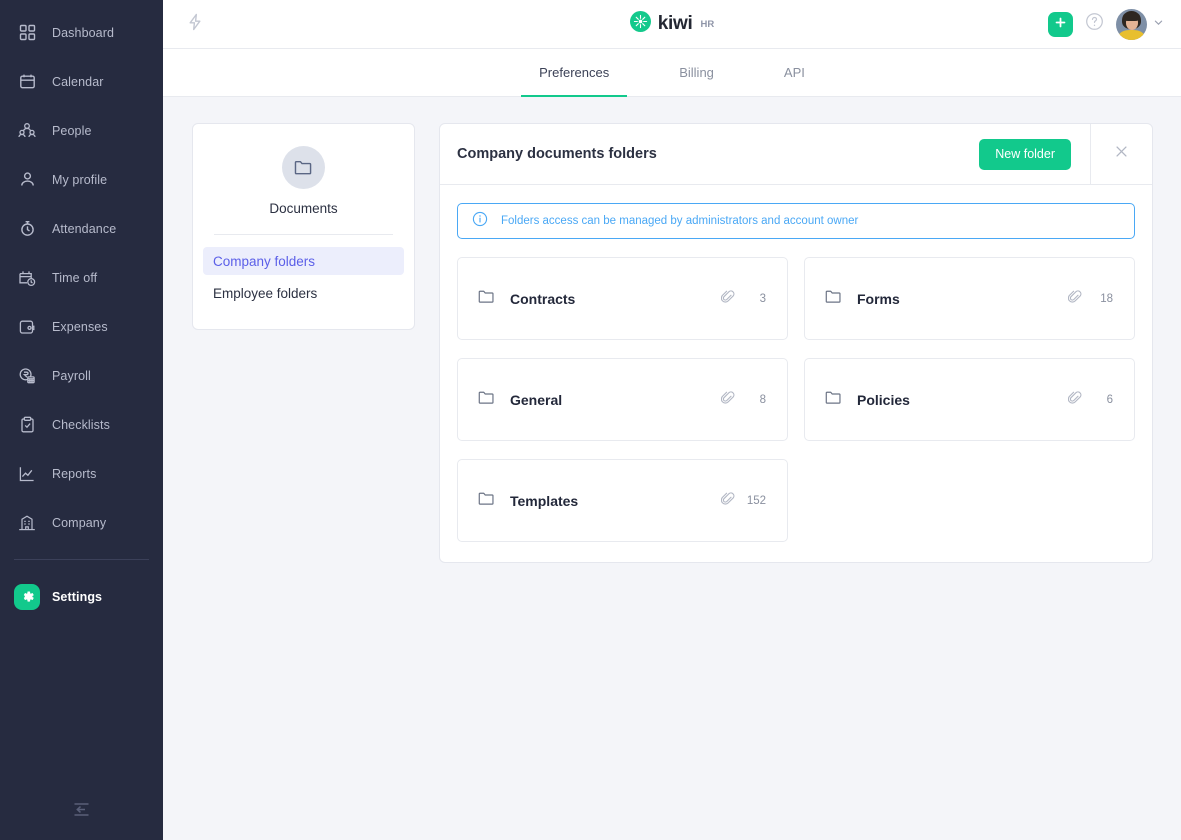 Image resolution: width=1181 pixels, height=840 pixels. I want to click on brand-logo: kiwi HR, so click(672, 24).